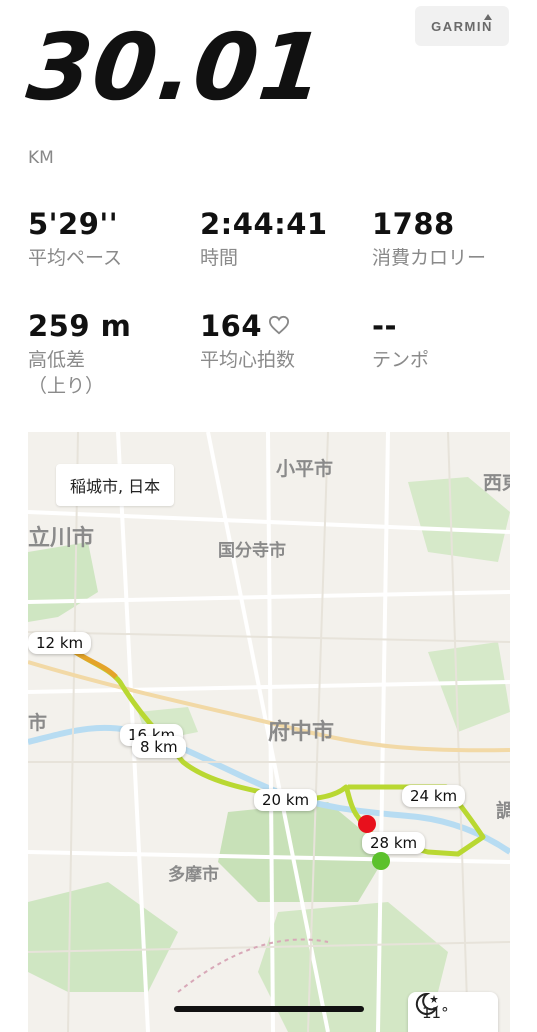  I want to click on stat-value: 1788, so click(413, 224).